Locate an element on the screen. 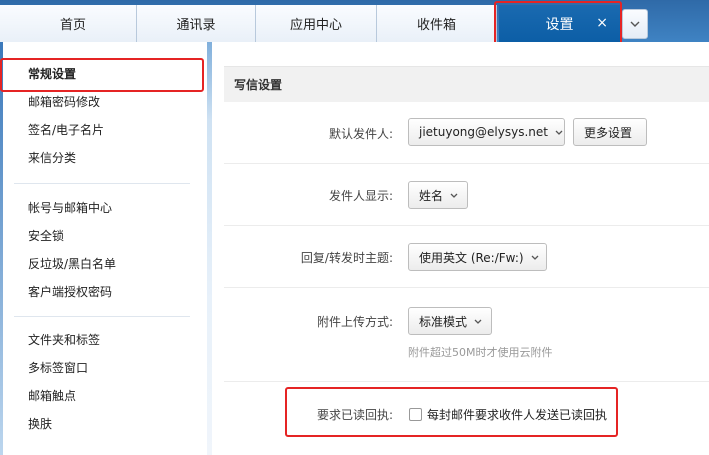 Image resolution: width=709 pixels, height=455 pixels. reply-subject-select: 使用英文 (Re:/Fw:) is located at coordinates (477, 257).